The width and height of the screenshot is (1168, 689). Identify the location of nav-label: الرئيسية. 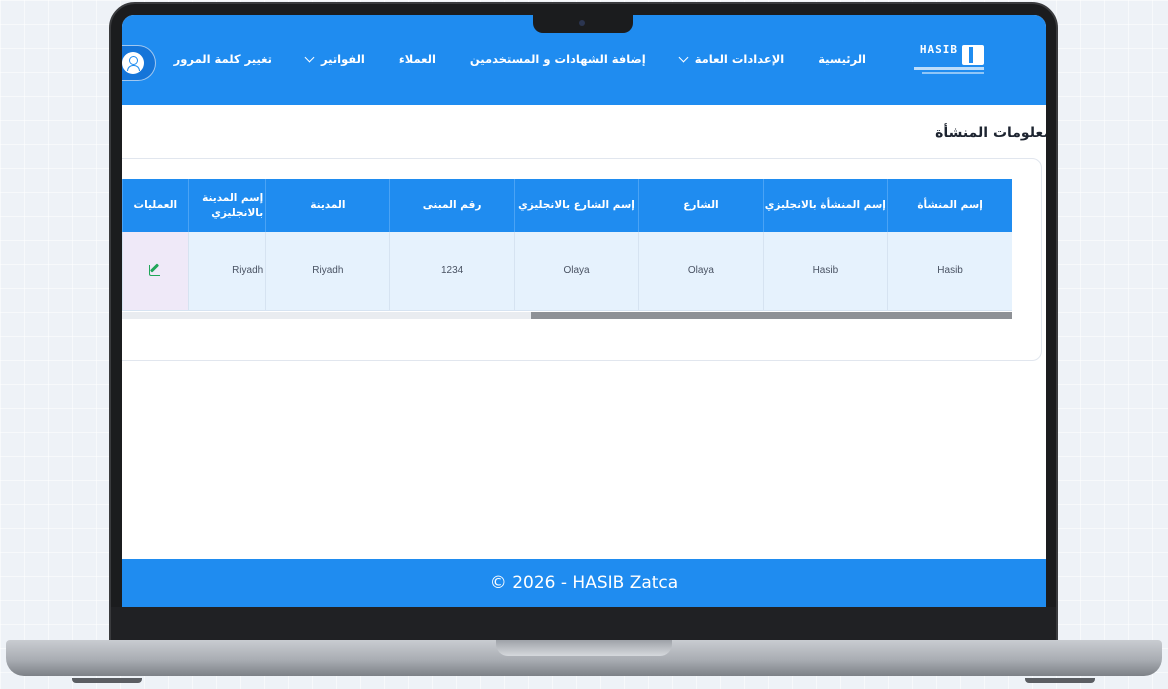
(842, 59).